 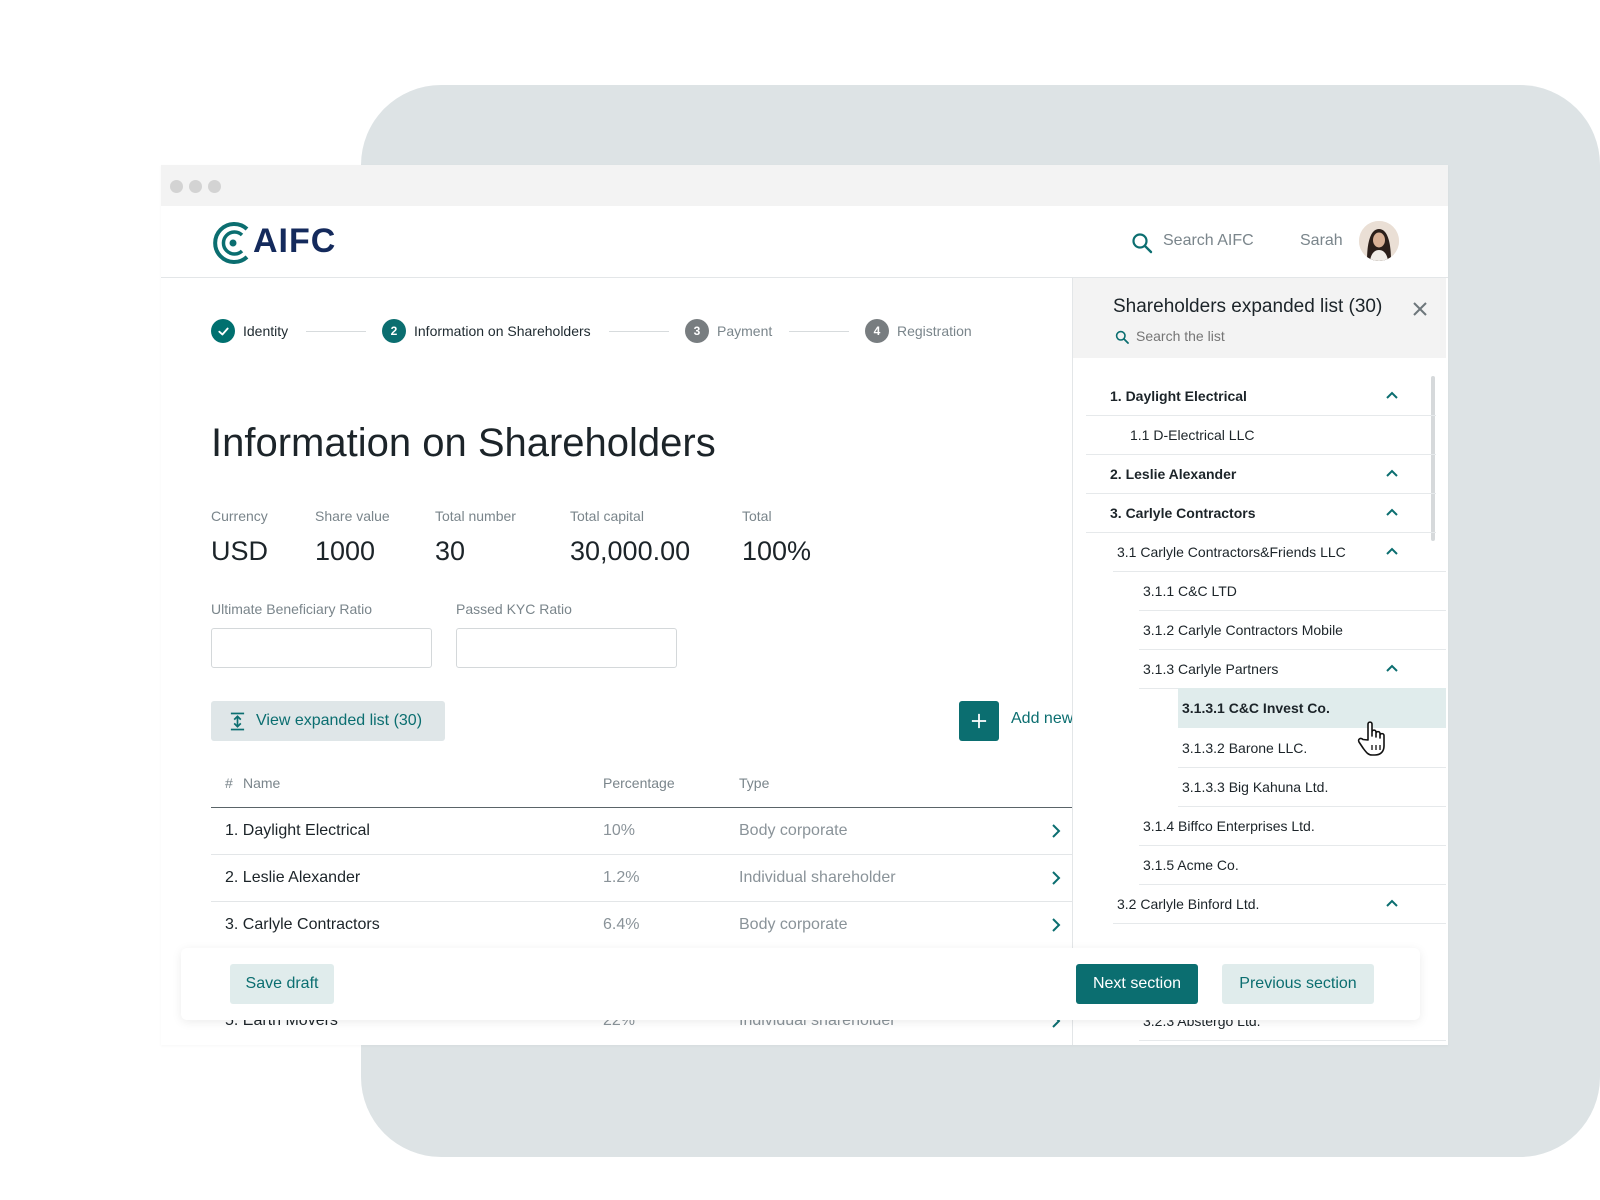 I want to click on tree-item-label: 3.1.4 Biffco Enterprises Ltd., so click(x=1229, y=826).